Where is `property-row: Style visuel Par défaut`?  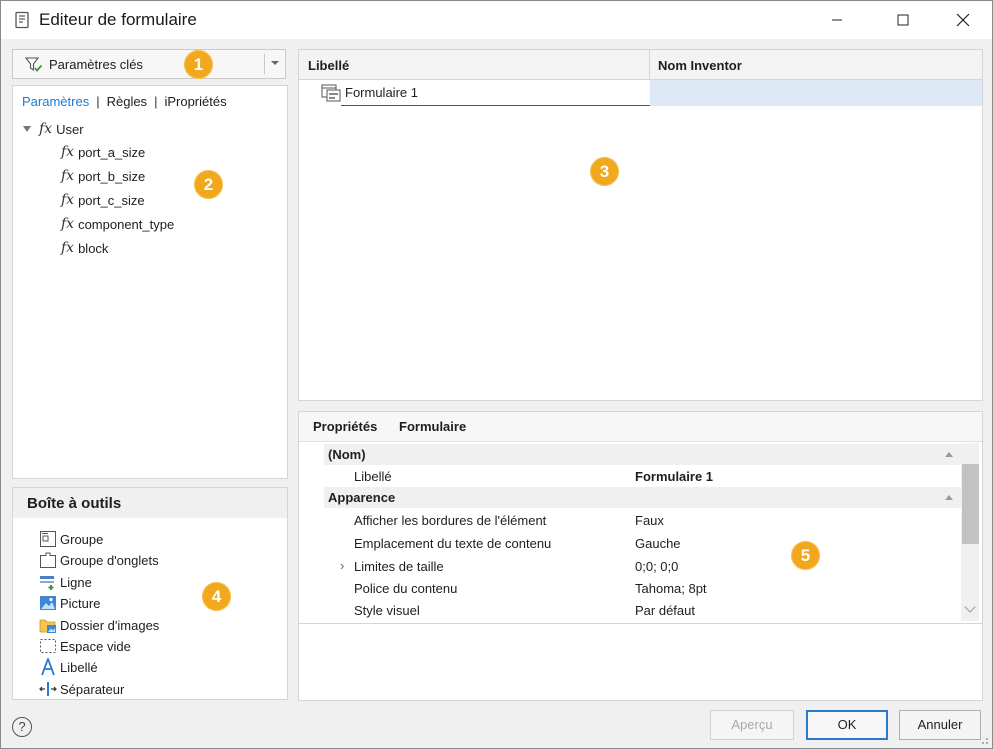 property-row: Style visuel Par défaut is located at coordinates (642, 610).